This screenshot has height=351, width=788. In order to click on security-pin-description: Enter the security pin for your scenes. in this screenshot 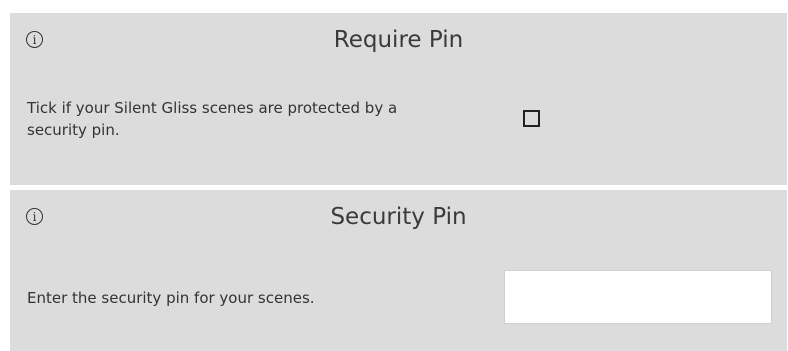, I will do `click(171, 298)`.